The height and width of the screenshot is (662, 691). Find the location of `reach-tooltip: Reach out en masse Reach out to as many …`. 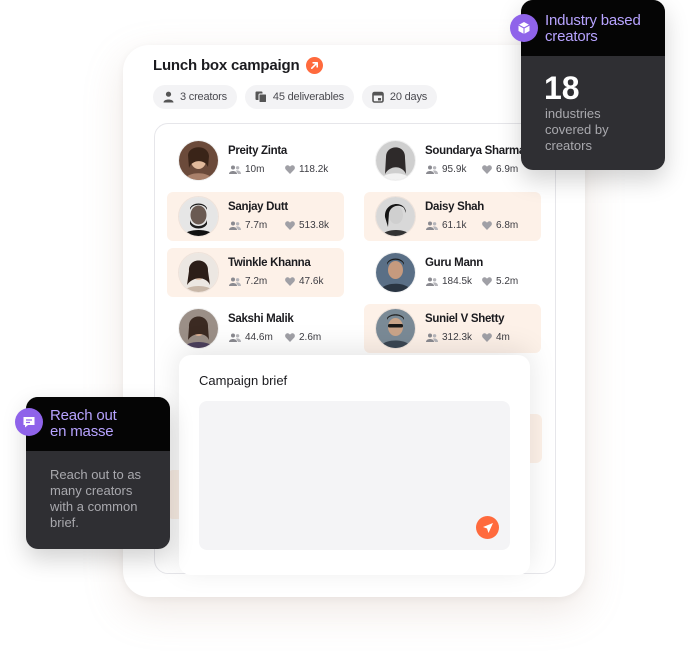

reach-tooltip: Reach out en masse Reach out to as many … is located at coordinates (98, 473).